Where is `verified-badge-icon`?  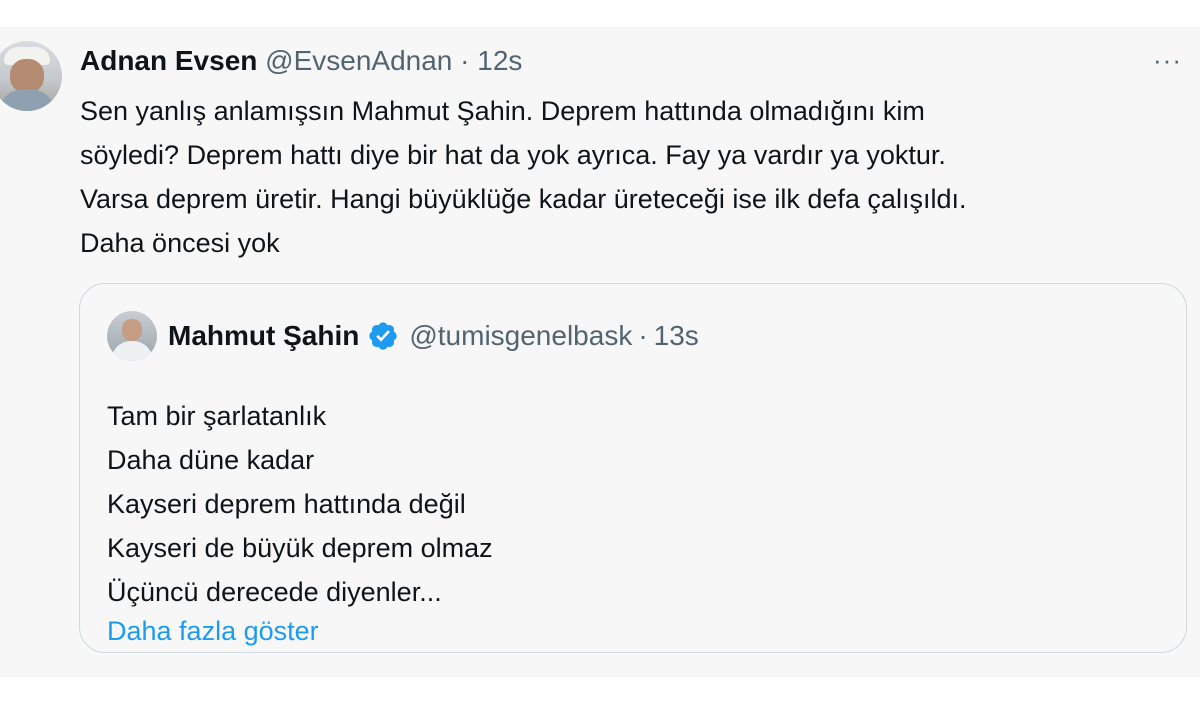
verified-badge-icon is located at coordinates (383, 336).